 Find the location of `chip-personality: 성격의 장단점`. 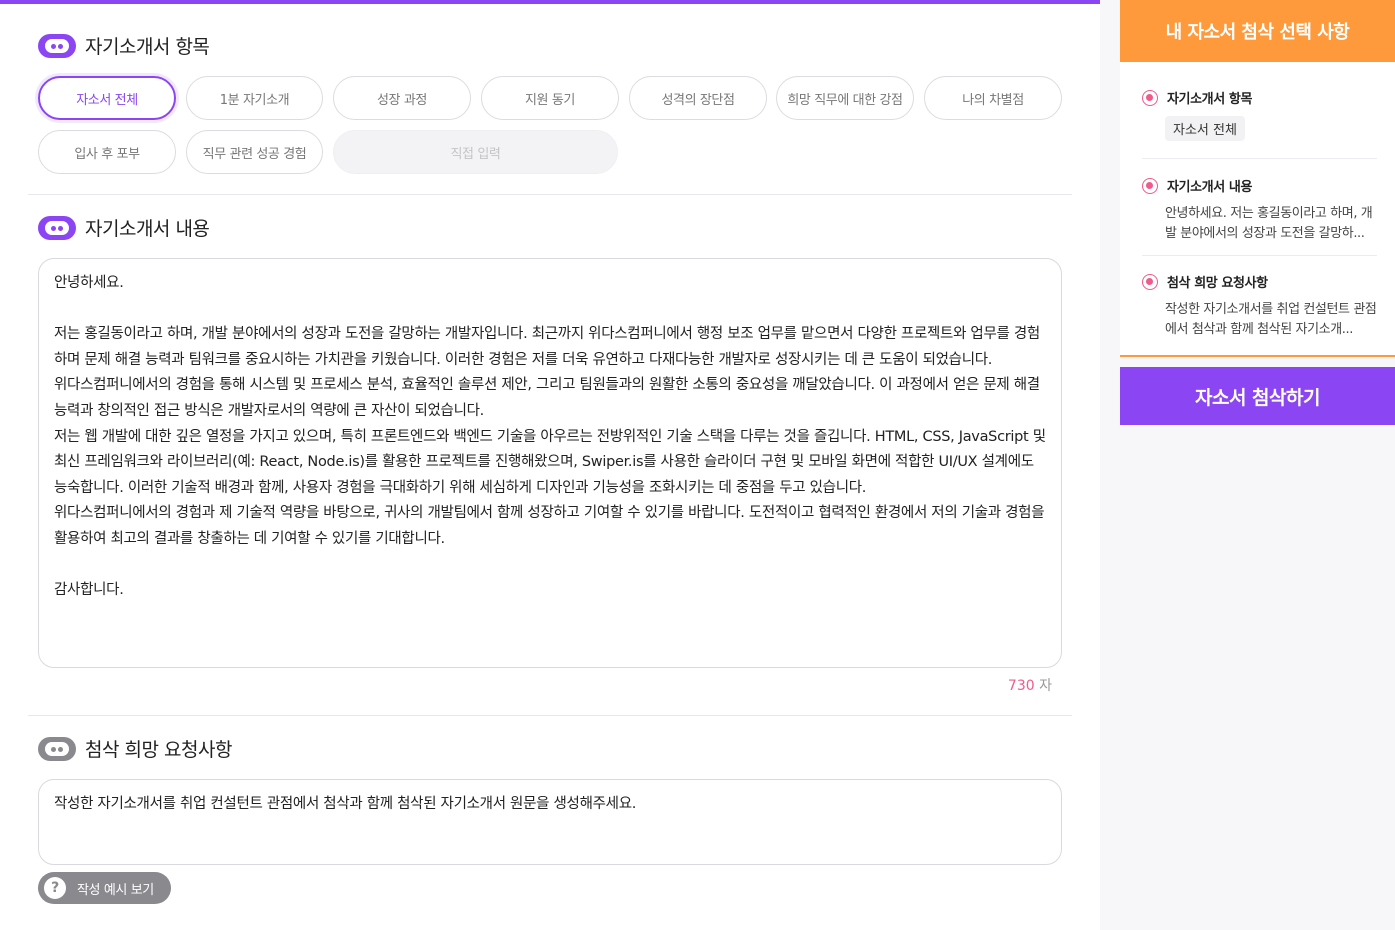

chip-personality: 성격의 장단점 is located at coordinates (698, 98).